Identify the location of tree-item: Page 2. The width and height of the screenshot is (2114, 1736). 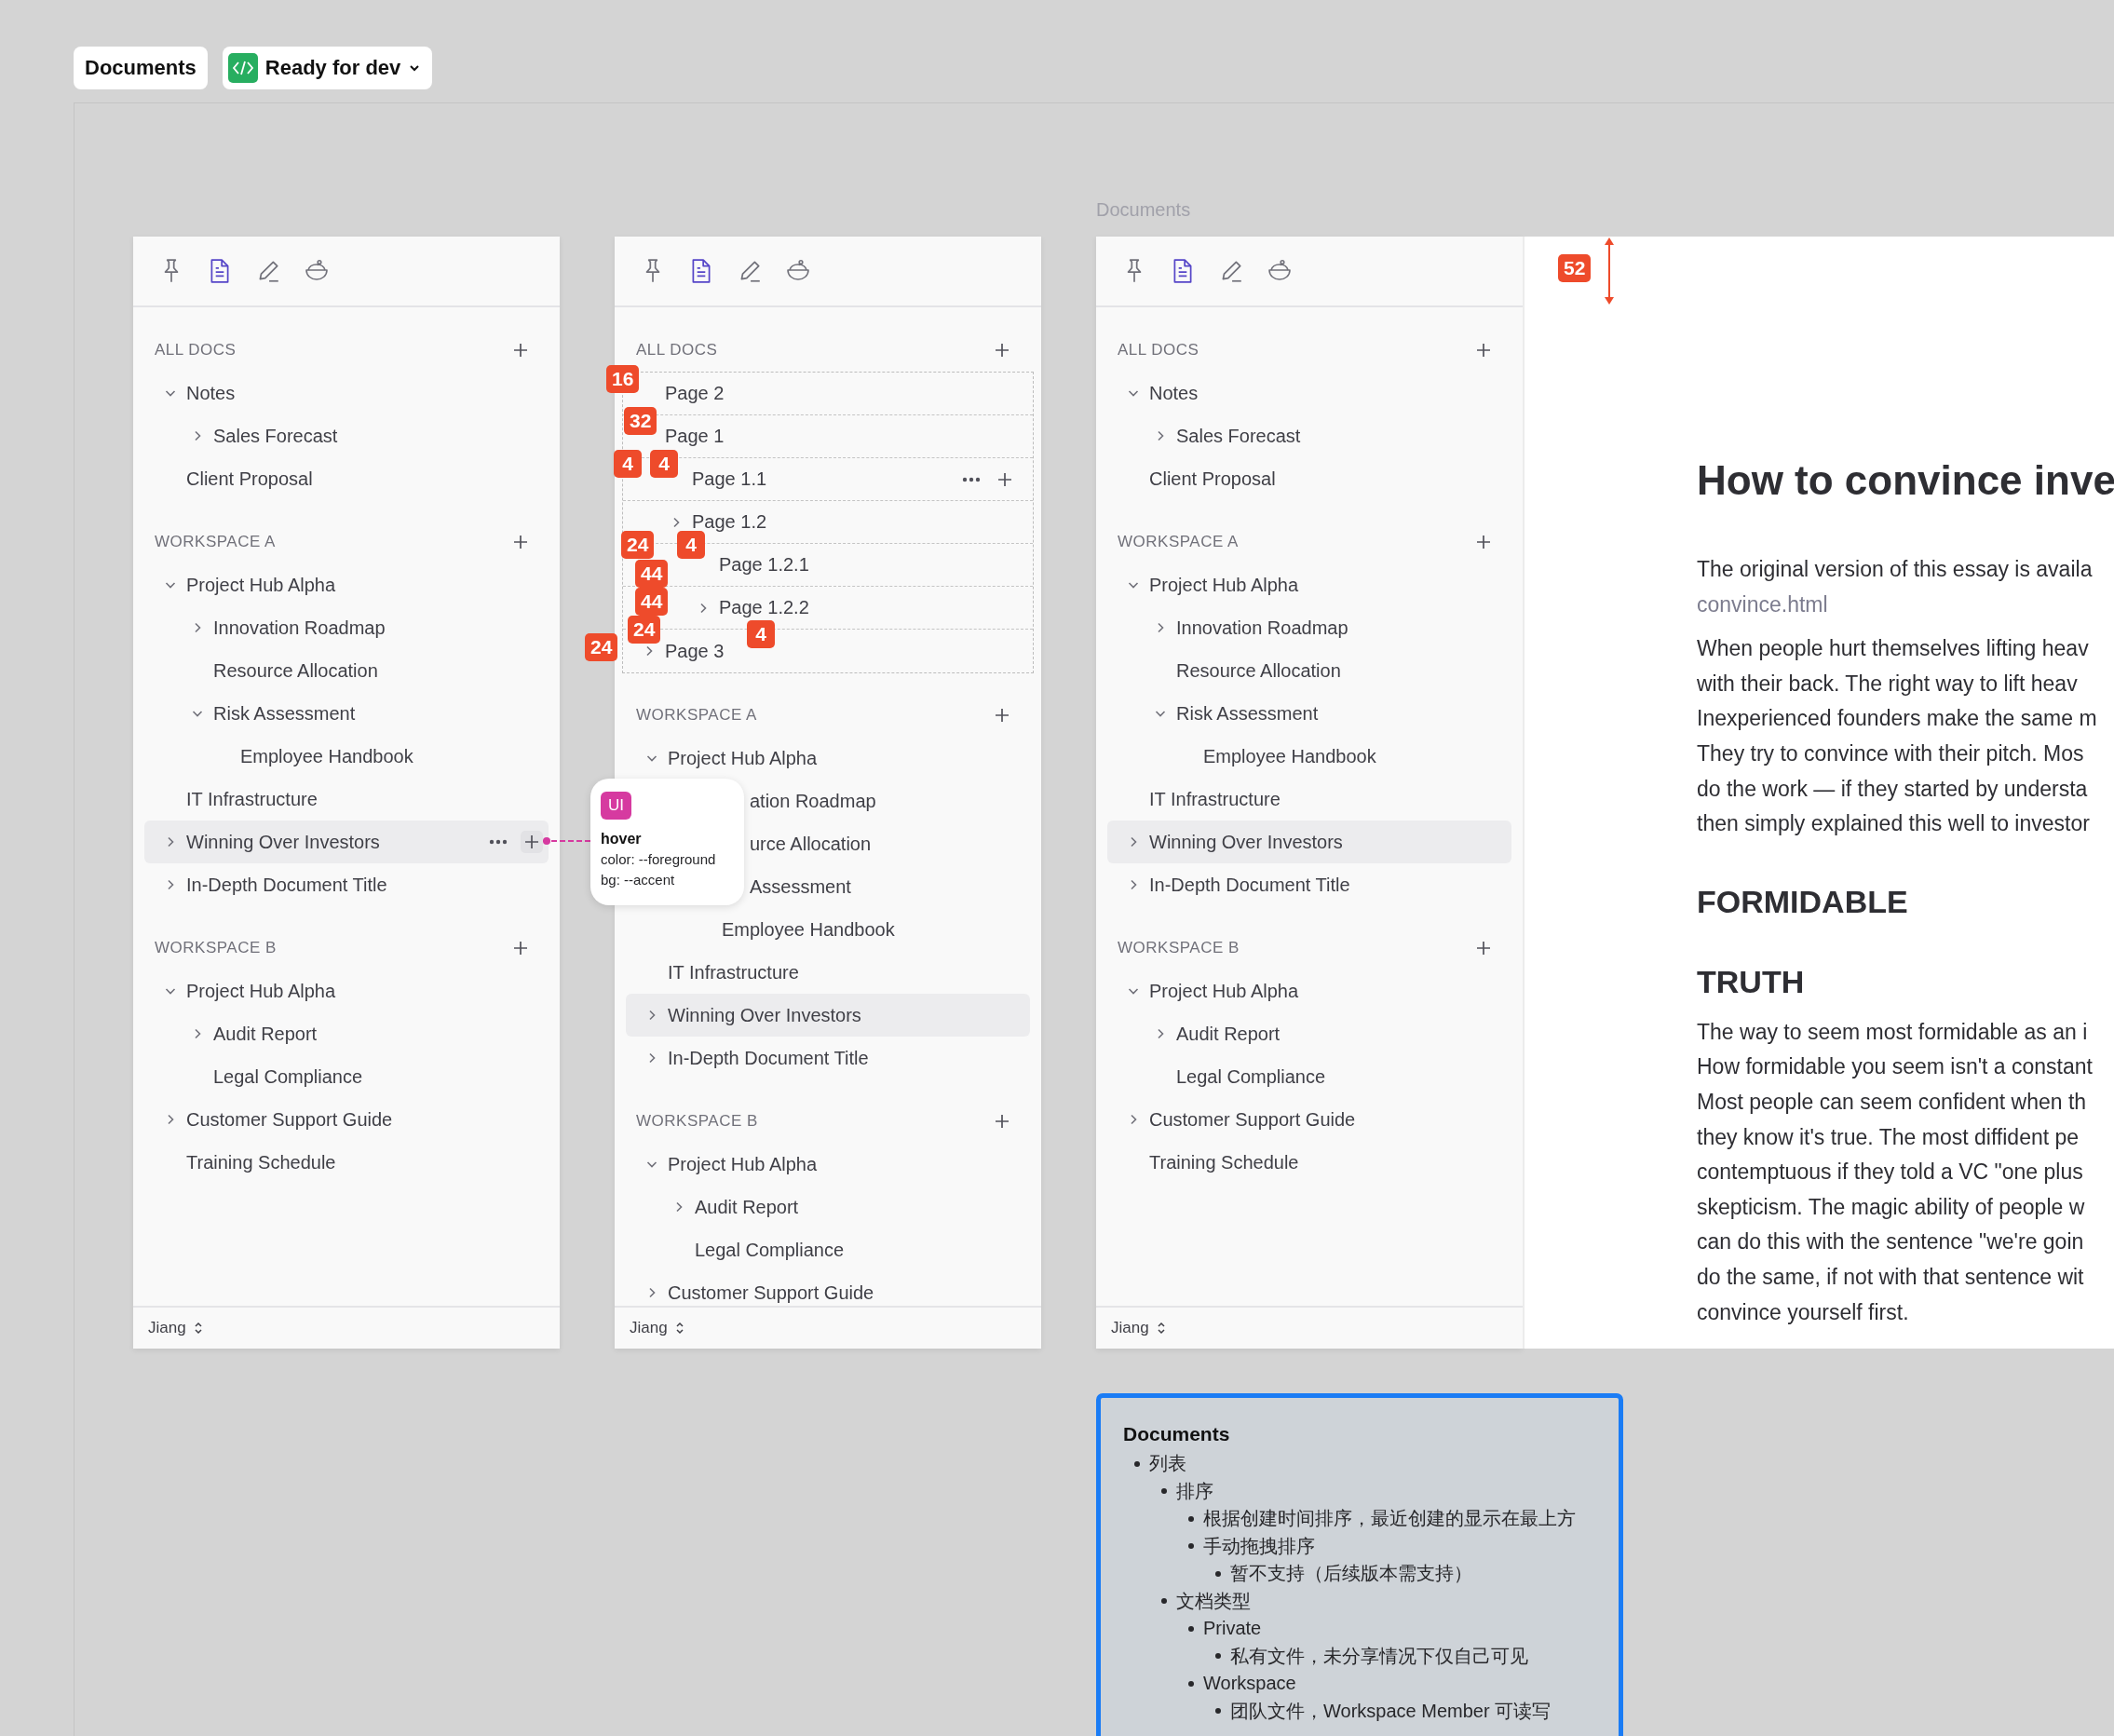
(695, 393).